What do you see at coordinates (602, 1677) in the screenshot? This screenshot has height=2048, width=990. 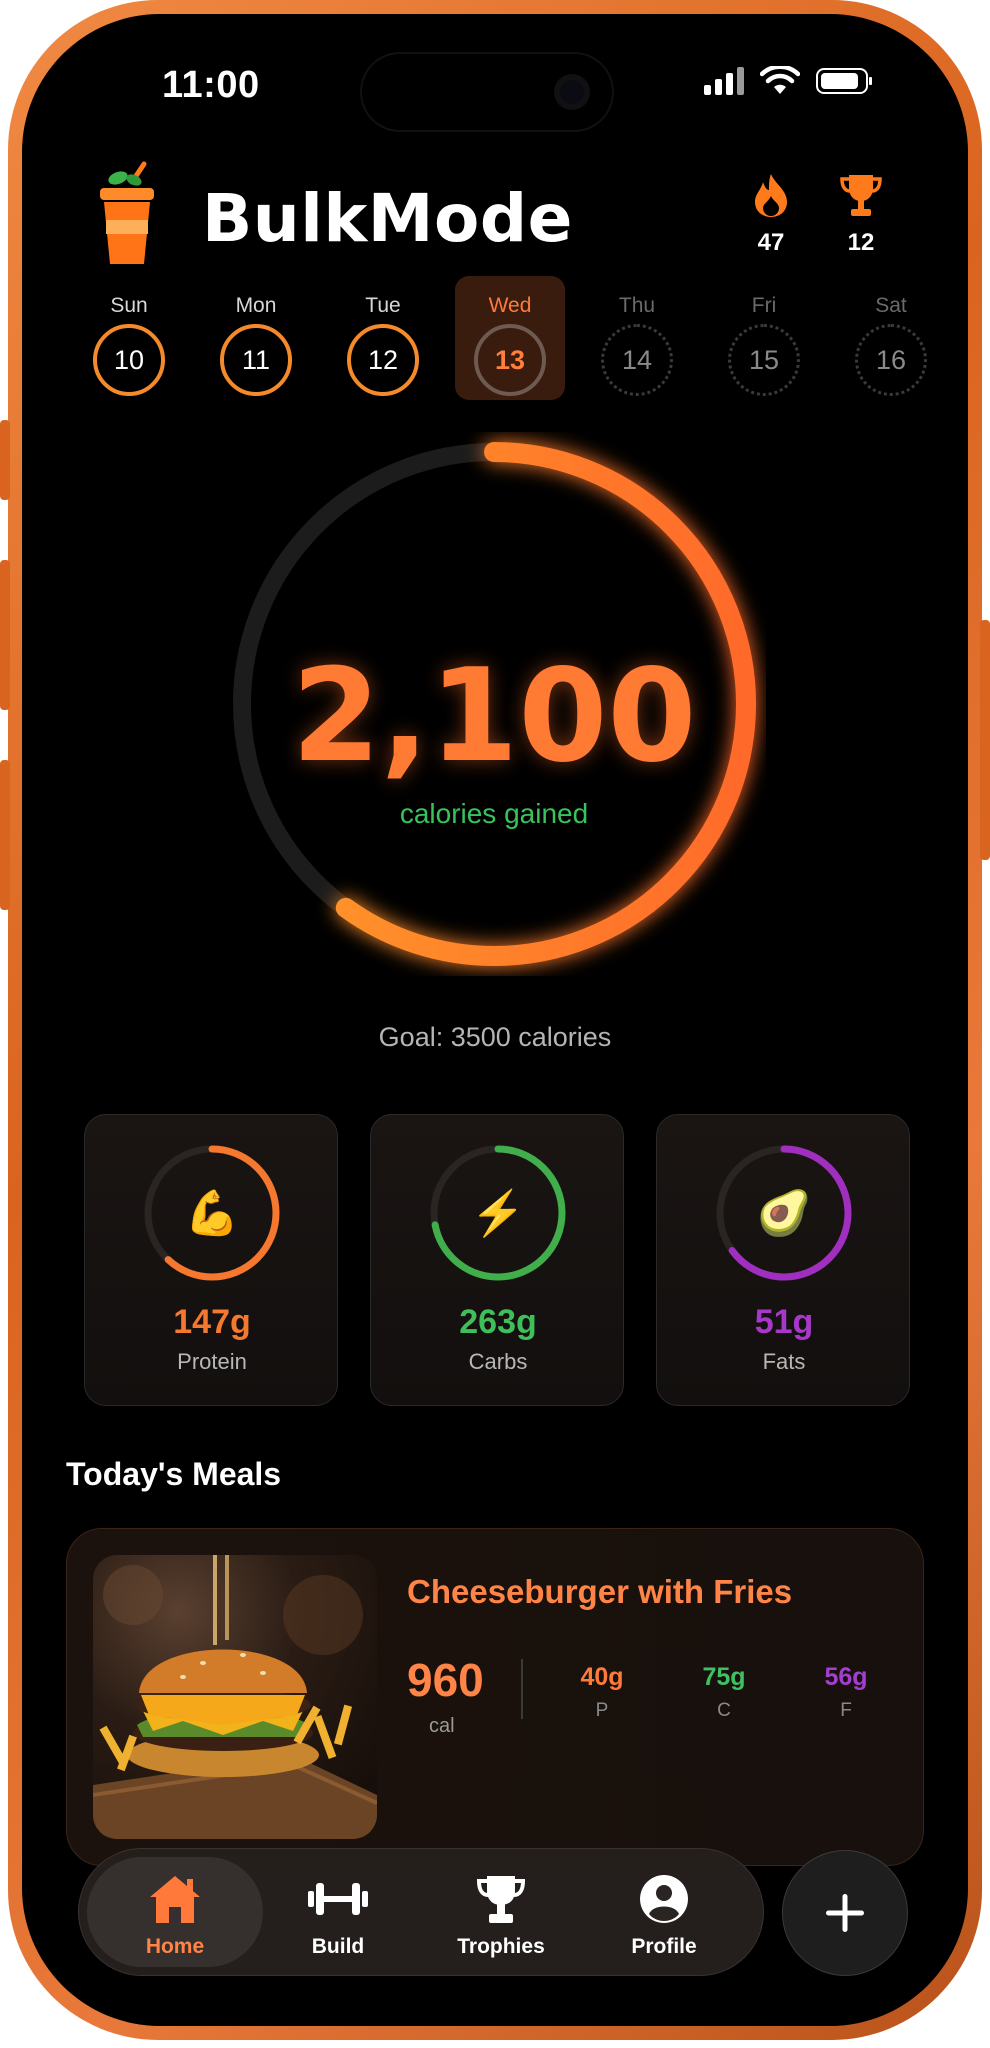 I see `meal-protein-value: 40g` at bounding box center [602, 1677].